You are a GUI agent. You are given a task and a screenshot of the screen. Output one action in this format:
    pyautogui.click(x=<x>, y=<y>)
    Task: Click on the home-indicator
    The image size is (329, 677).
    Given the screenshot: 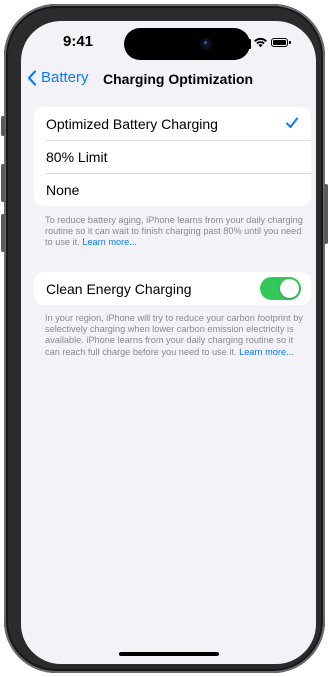 What is the action you would take?
    pyautogui.click(x=169, y=654)
    